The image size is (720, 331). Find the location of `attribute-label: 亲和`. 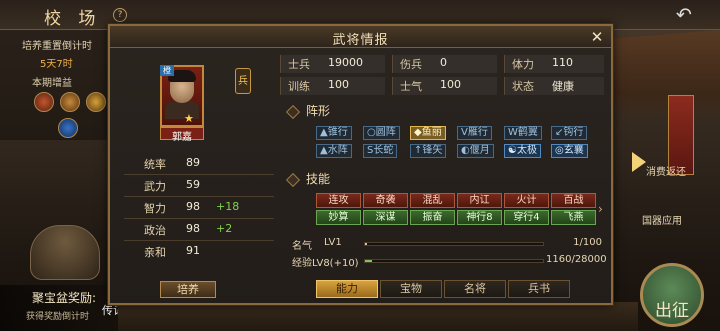

attribute-label: 亲和 is located at coordinates (155, 252).